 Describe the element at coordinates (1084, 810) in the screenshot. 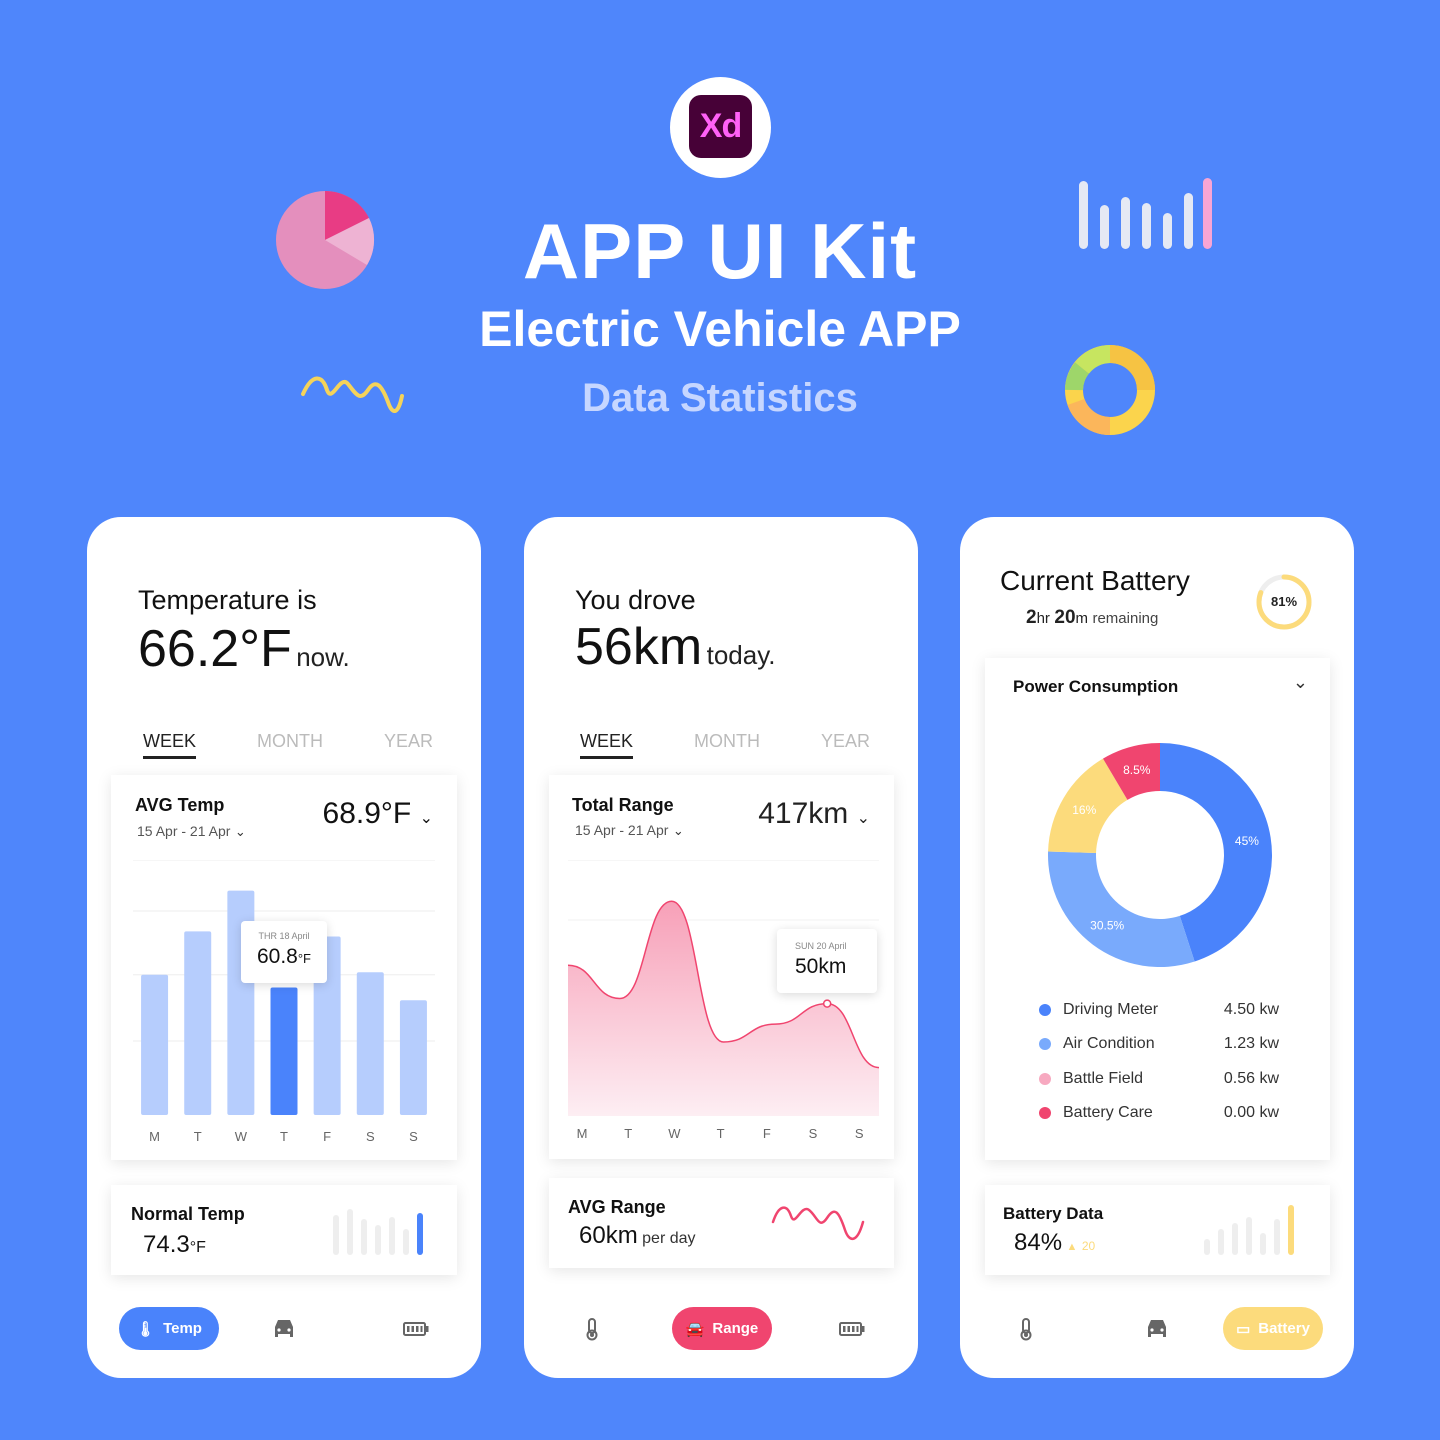

I see `slice-label: 16%` at that location.